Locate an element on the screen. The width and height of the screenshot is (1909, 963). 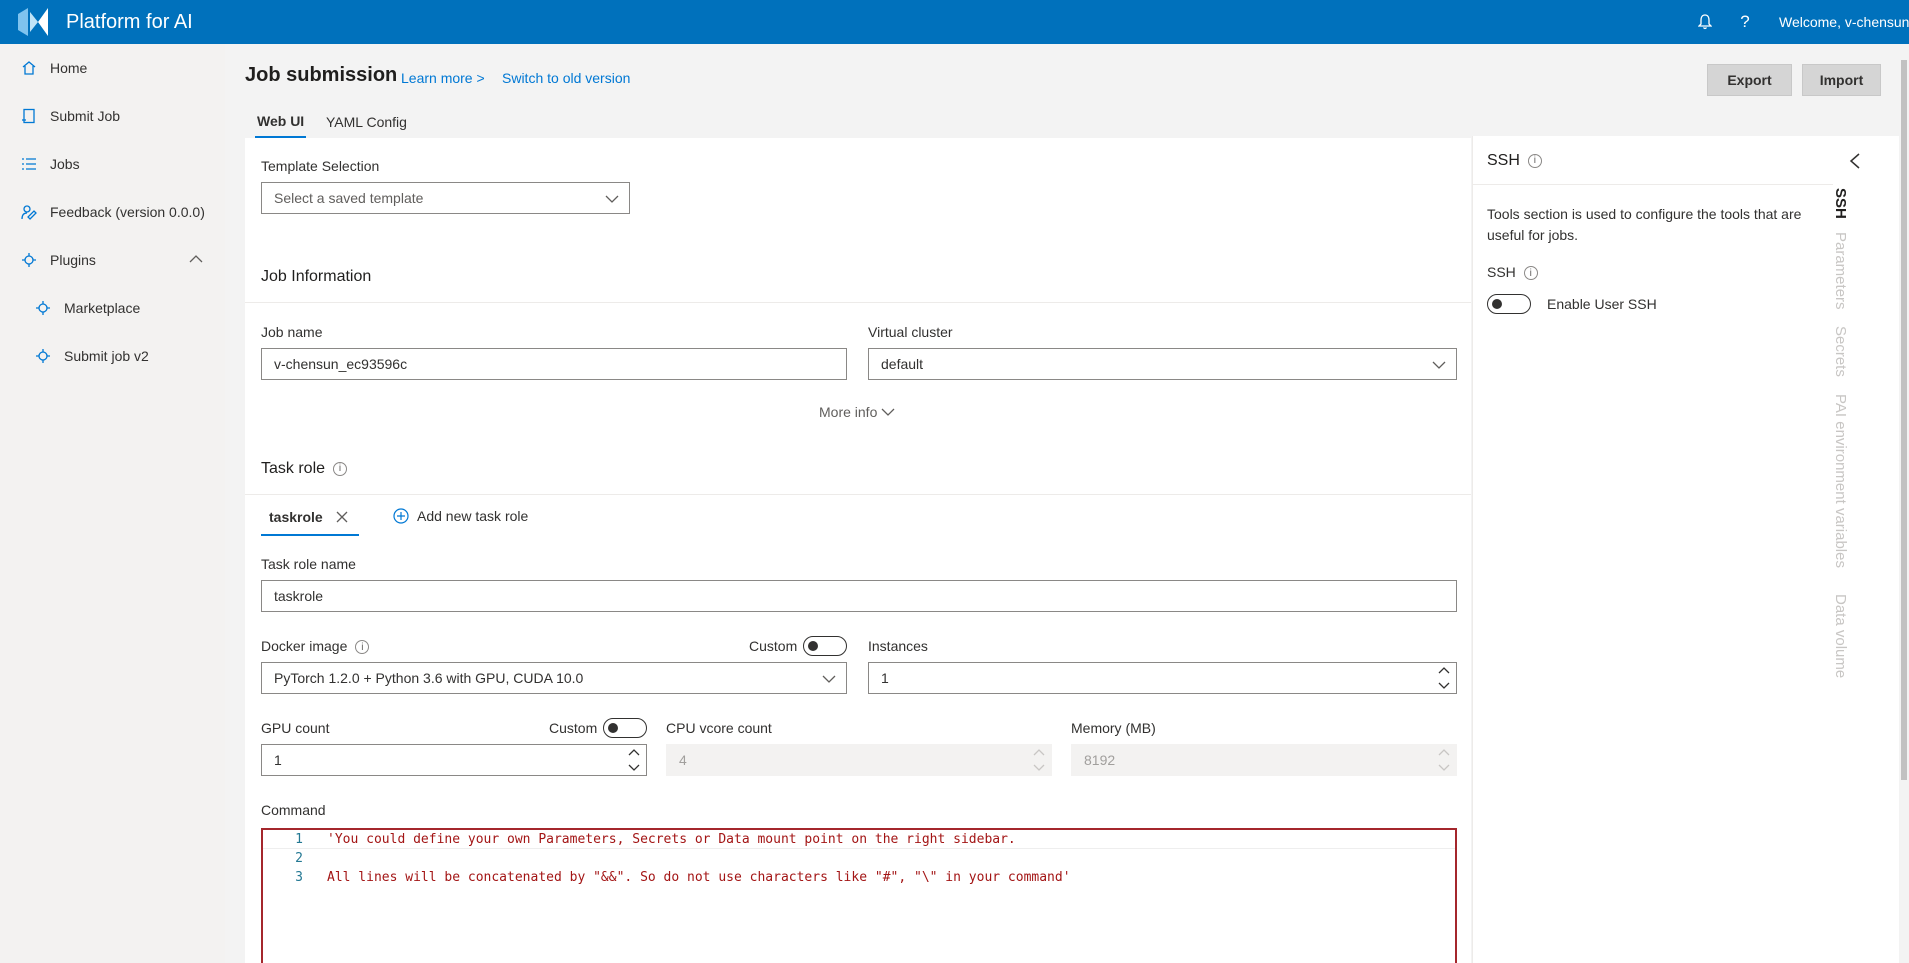
gpu-custom-toggle is located at coordinates (625, 728).